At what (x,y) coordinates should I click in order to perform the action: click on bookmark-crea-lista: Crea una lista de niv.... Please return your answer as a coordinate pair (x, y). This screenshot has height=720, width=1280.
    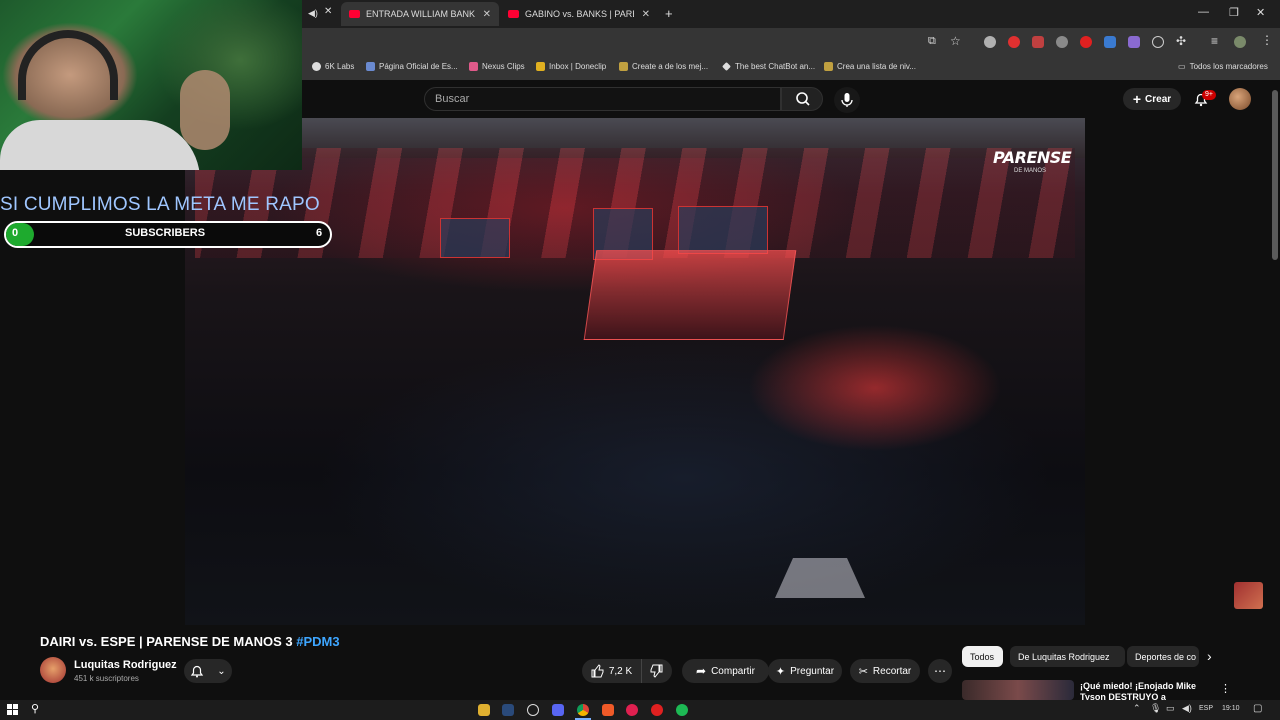
    Looking at the image, I should click on (870, 66).